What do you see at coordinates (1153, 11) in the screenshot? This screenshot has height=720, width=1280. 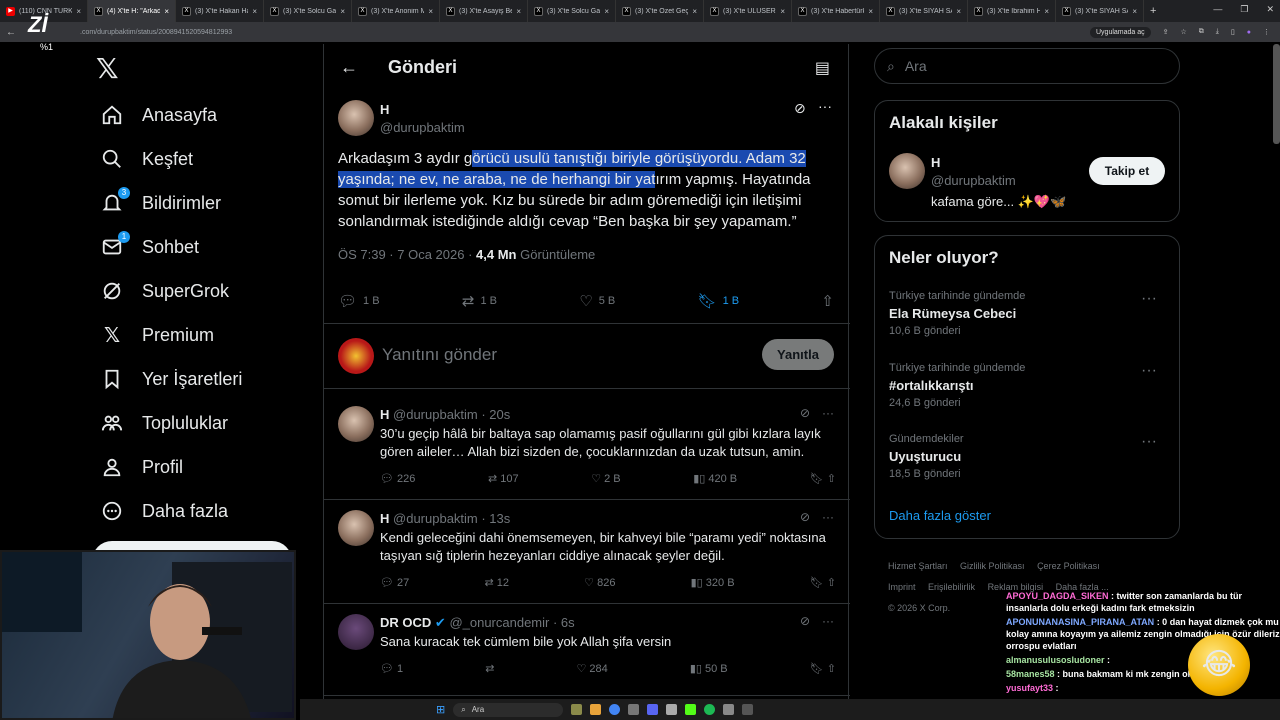 I see `new-tab-icon: +` at bounding box center [1153, 11].